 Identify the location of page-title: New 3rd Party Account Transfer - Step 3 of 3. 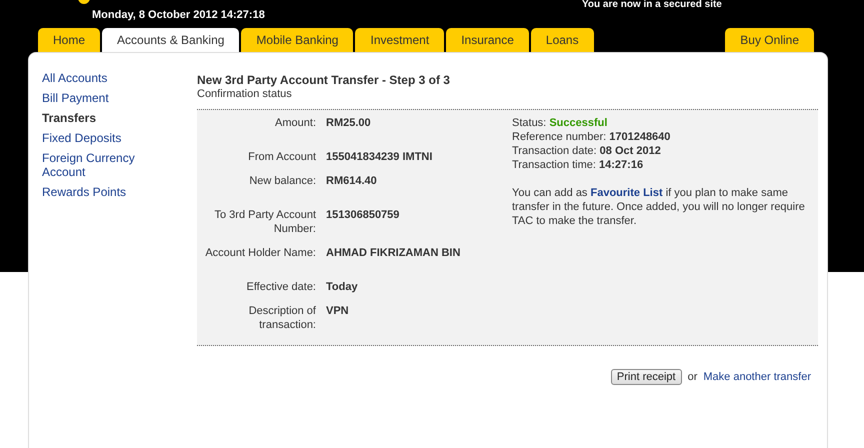
(324, 80).